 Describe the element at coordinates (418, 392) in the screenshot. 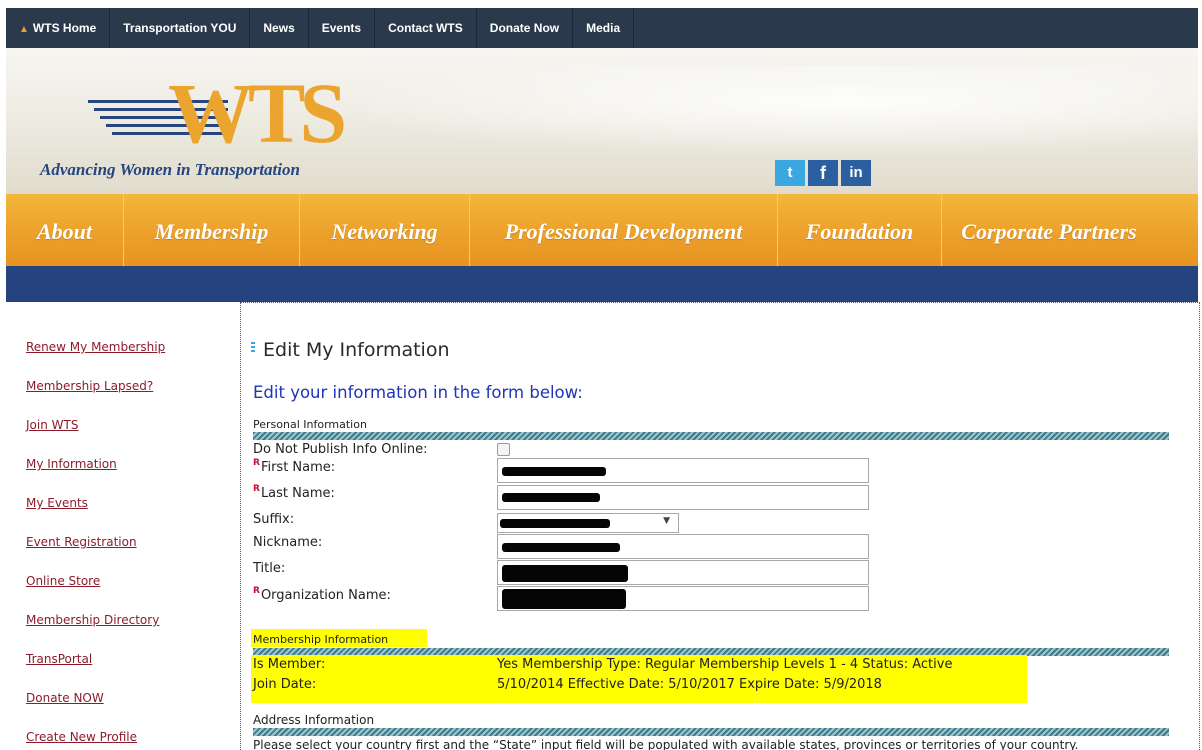

I see `form-subtitle: Edit your information in the form below:` at that location.